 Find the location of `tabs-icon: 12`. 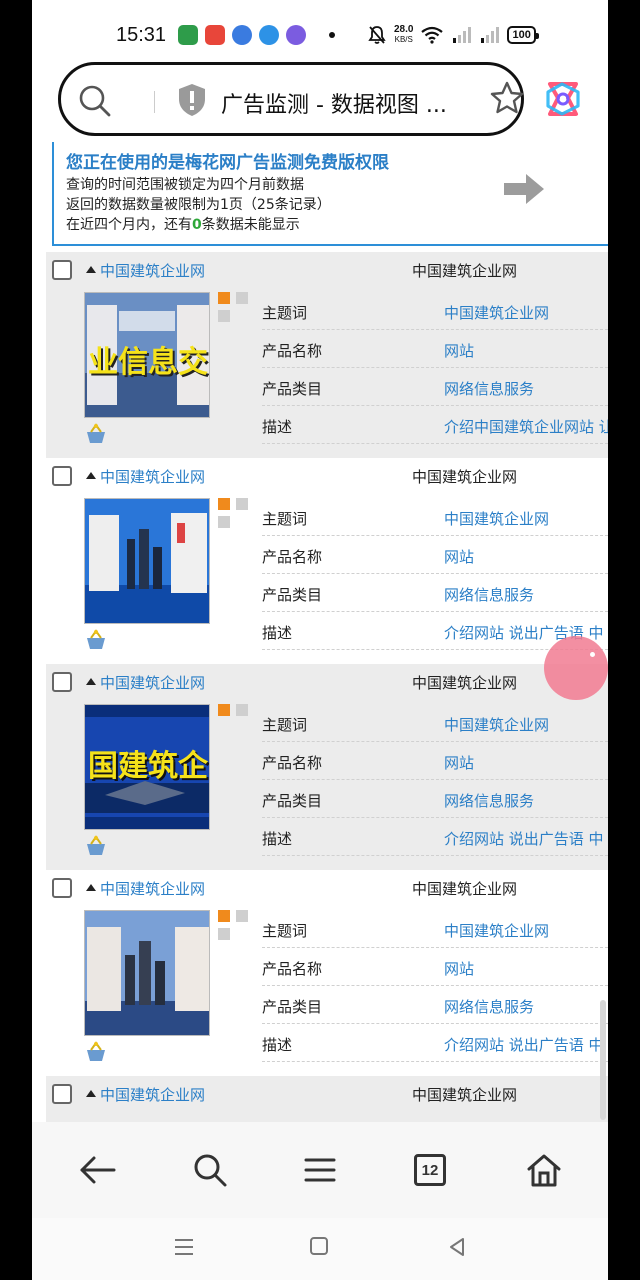

tabs-icon: 12 is located at coordinates (430, 1170).